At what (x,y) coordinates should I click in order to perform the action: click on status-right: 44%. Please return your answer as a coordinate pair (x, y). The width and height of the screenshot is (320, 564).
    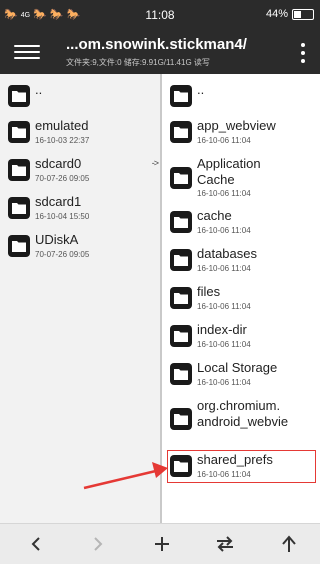
    Looking at the image, I should click on (290, 14).